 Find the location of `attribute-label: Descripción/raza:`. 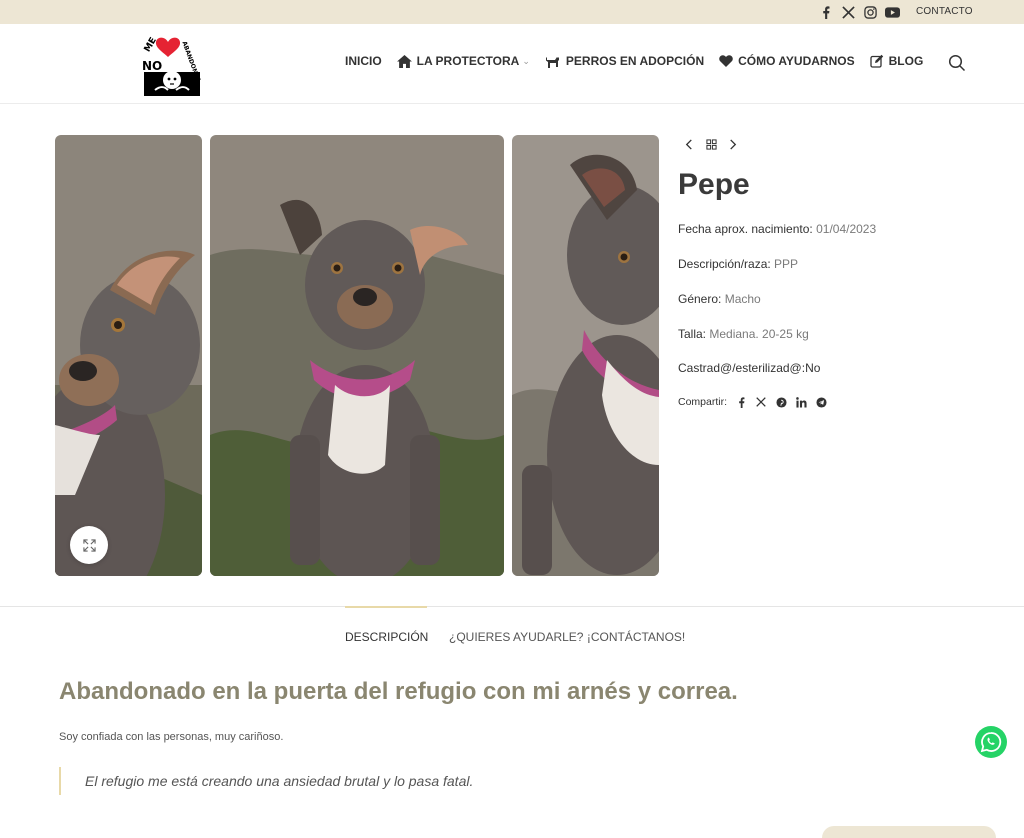

attribute-label: Descripción/raza: is located at coordinates (724, 264).